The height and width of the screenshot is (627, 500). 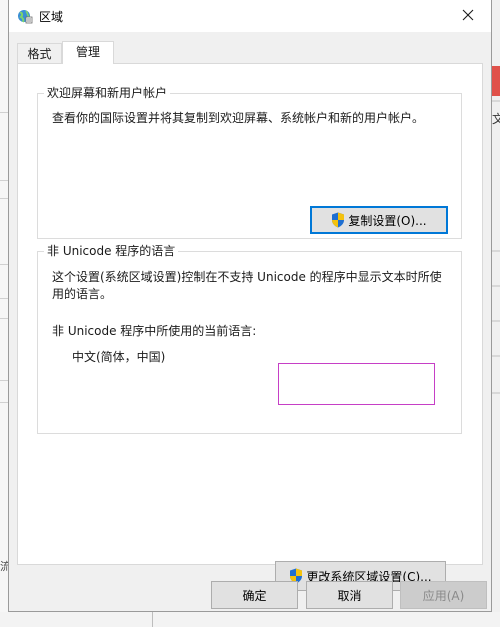 What do you see at coordinates (250, 16) in the screenshot?
I see `title-bar: 区域` at bounding box center [250, 16].